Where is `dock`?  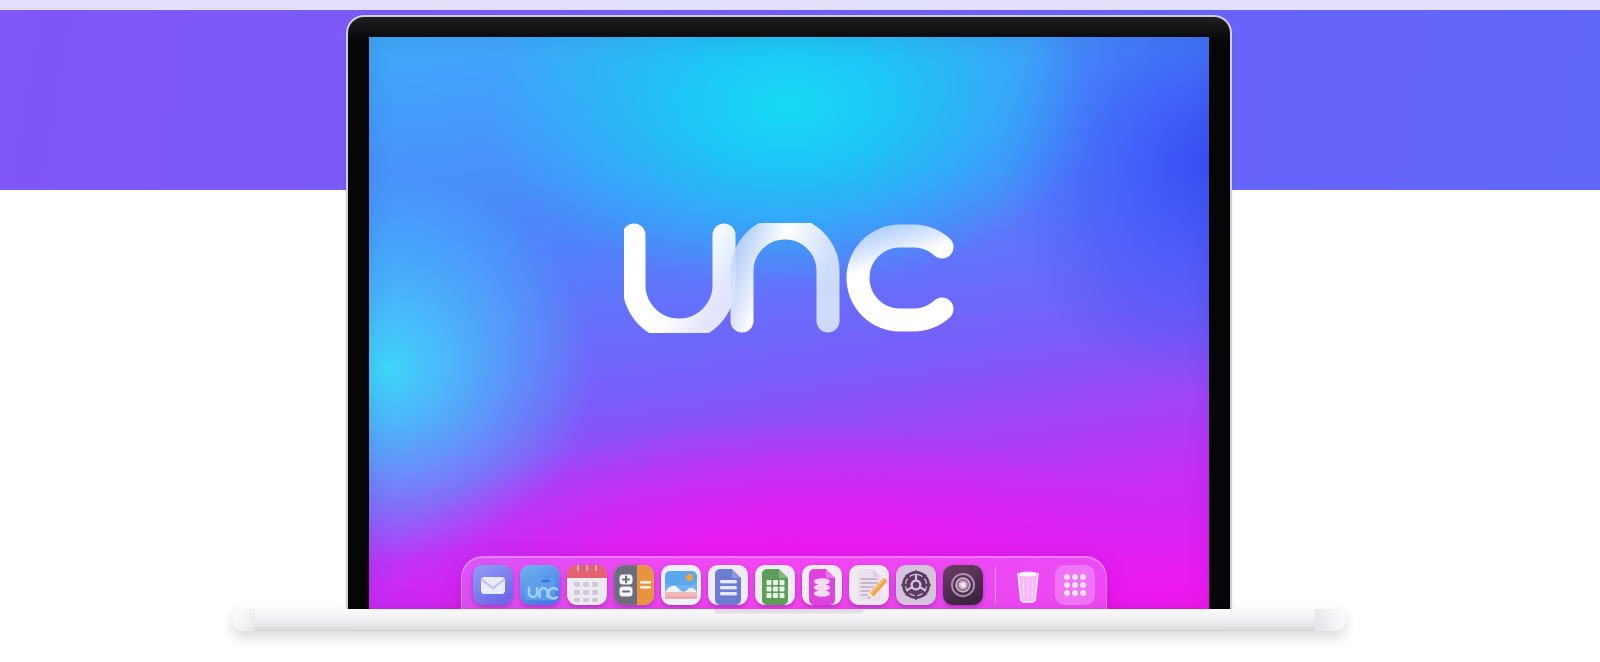
dock is located at coordinates (784, 582).